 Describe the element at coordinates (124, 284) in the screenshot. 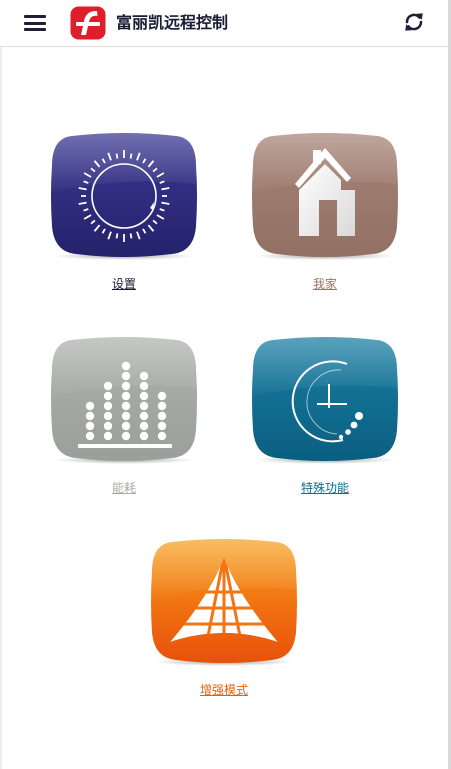

I see `tile-label-settings: 设置` at that location.